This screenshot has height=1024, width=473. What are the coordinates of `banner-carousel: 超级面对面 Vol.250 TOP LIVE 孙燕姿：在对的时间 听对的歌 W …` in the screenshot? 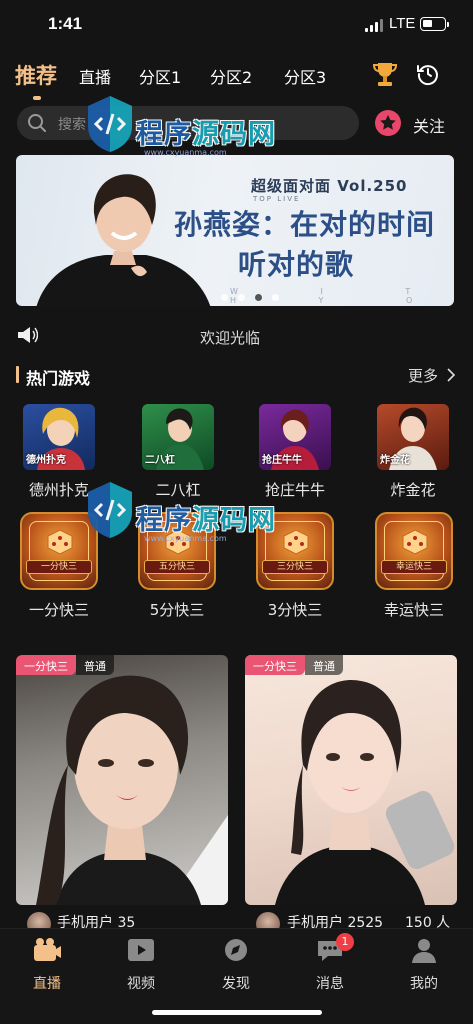 It's located at (235, 230).